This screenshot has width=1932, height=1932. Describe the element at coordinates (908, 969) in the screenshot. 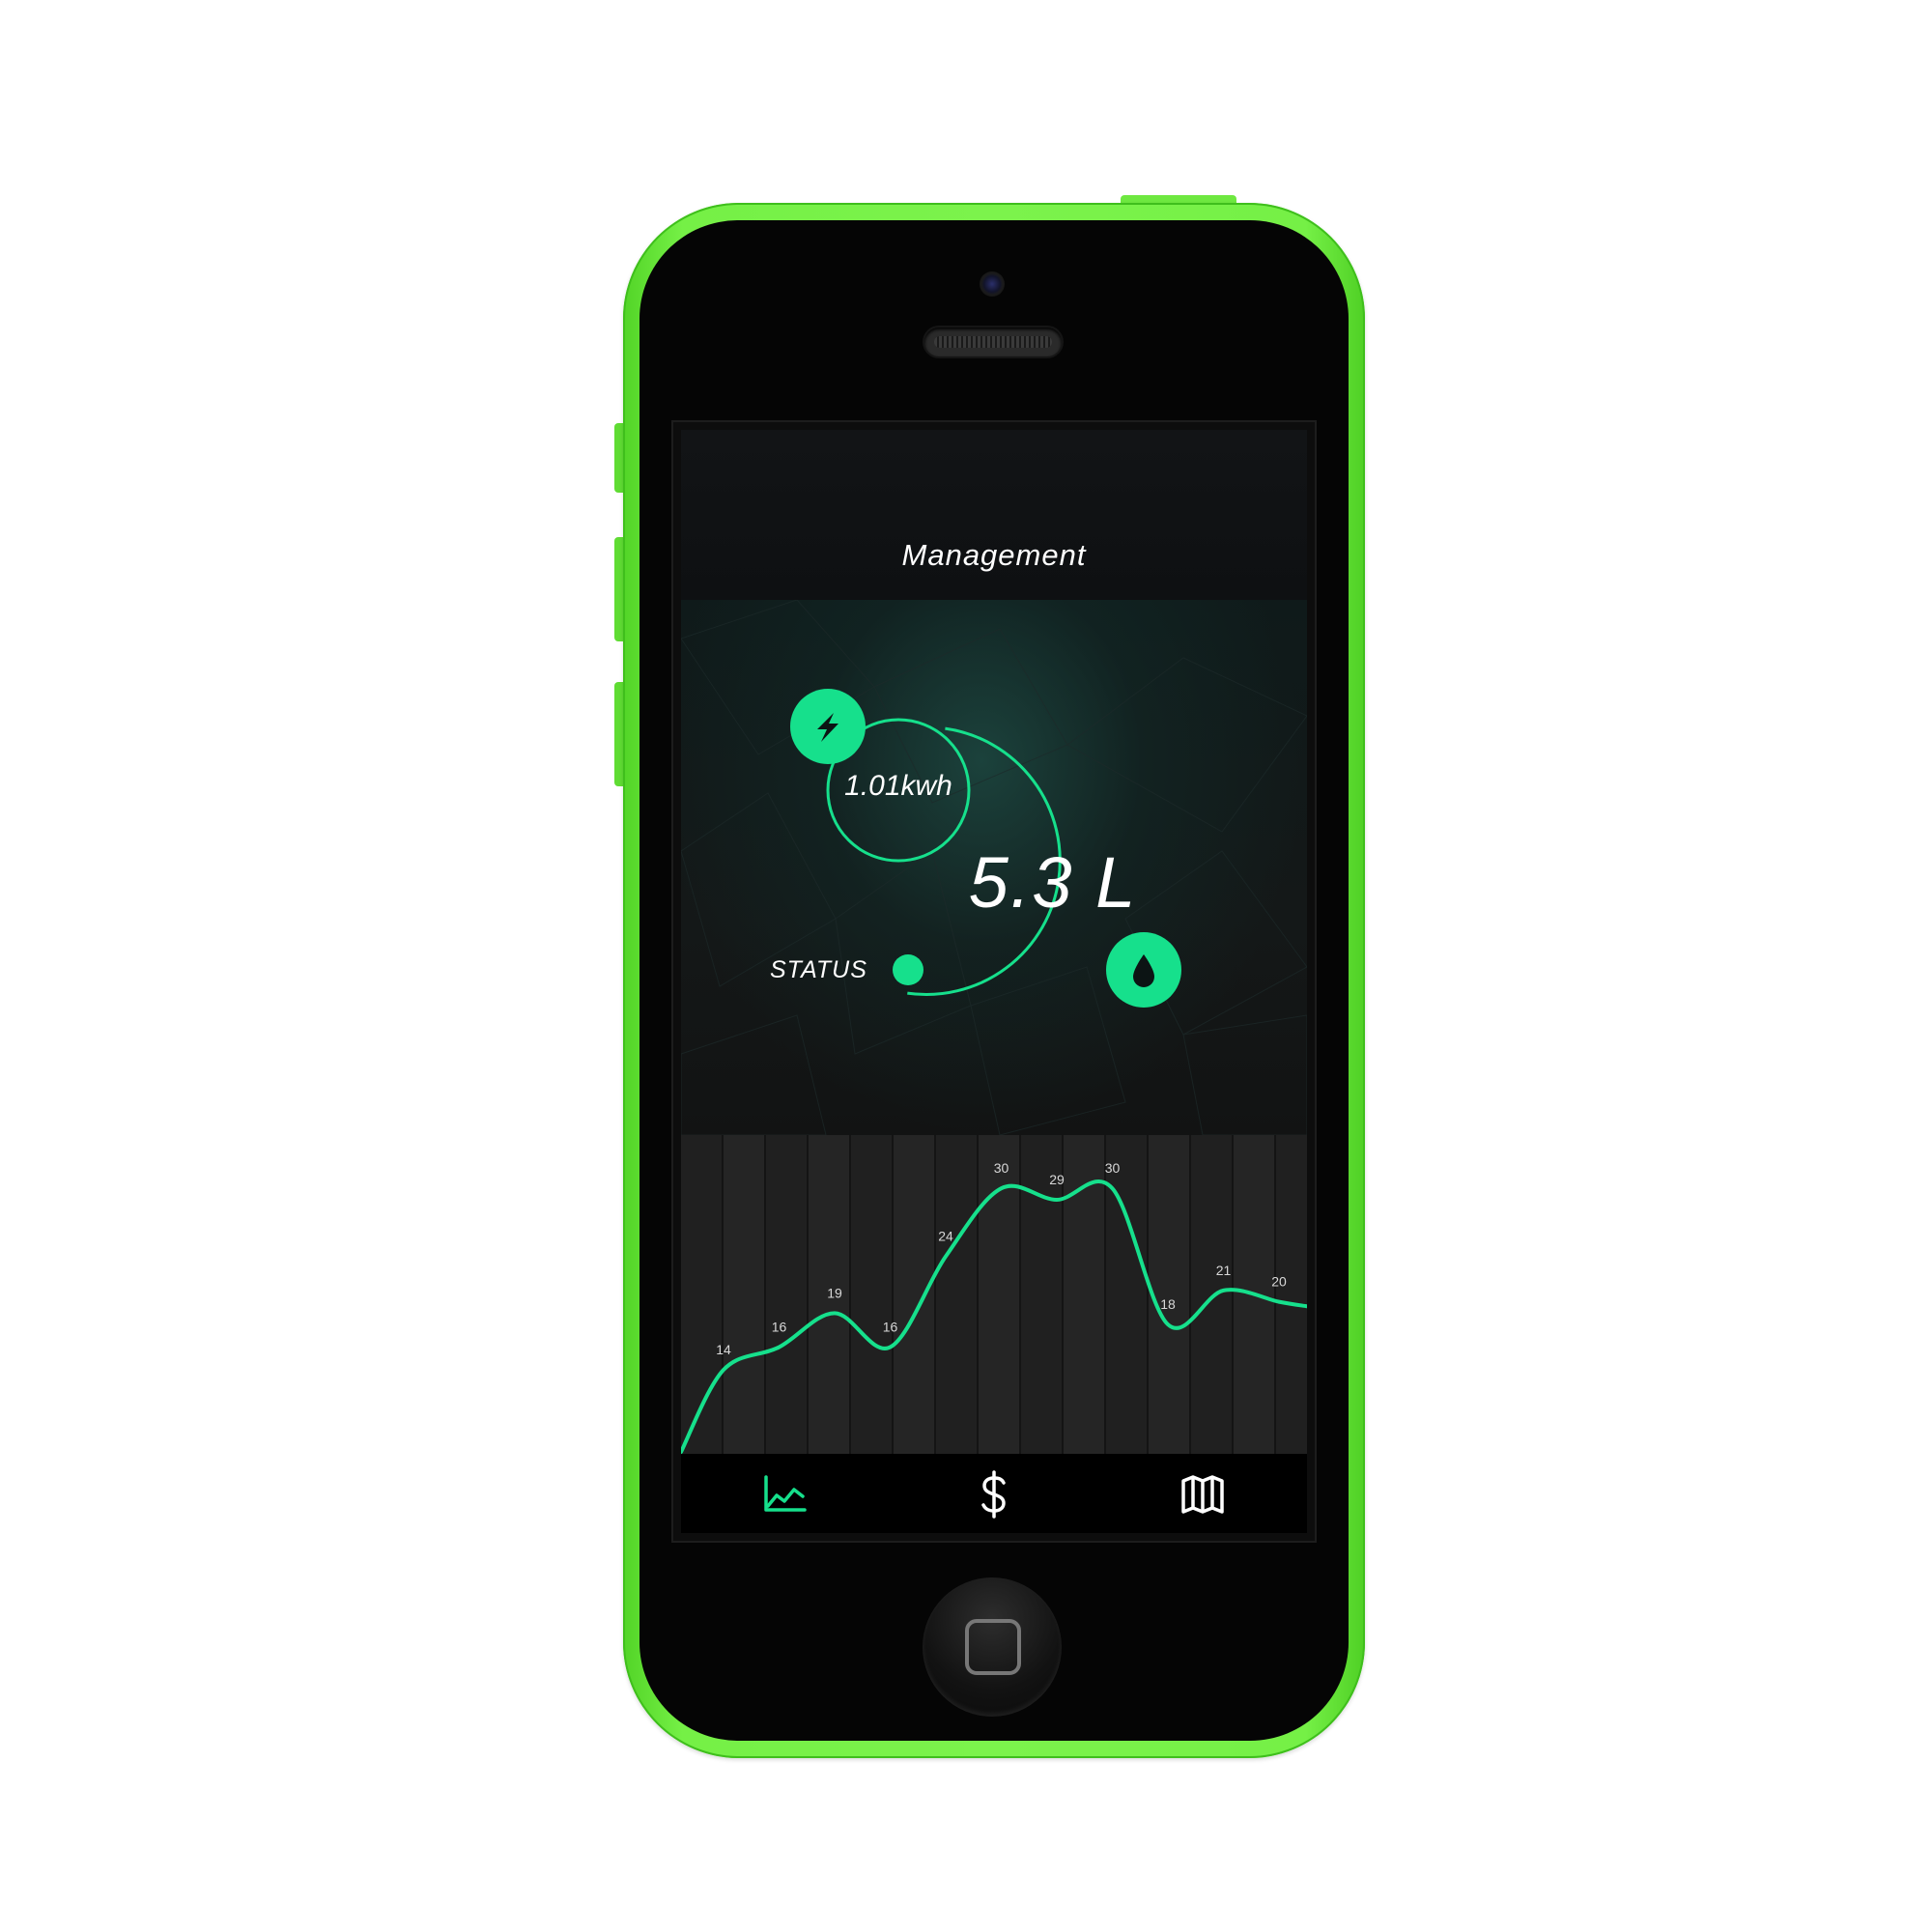

I see `status-indicator` at that location.